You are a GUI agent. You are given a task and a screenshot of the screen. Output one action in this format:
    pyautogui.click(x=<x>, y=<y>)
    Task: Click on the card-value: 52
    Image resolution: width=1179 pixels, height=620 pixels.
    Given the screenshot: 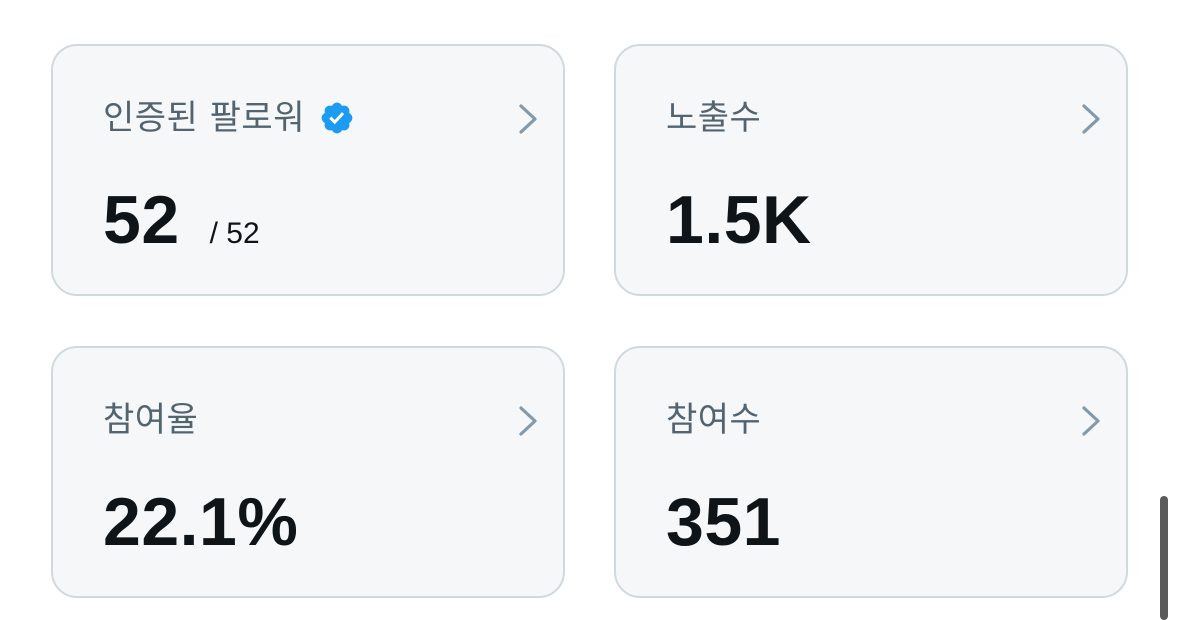 What is the action you would take?
    pyautogui.click(x=141, y=220)
    